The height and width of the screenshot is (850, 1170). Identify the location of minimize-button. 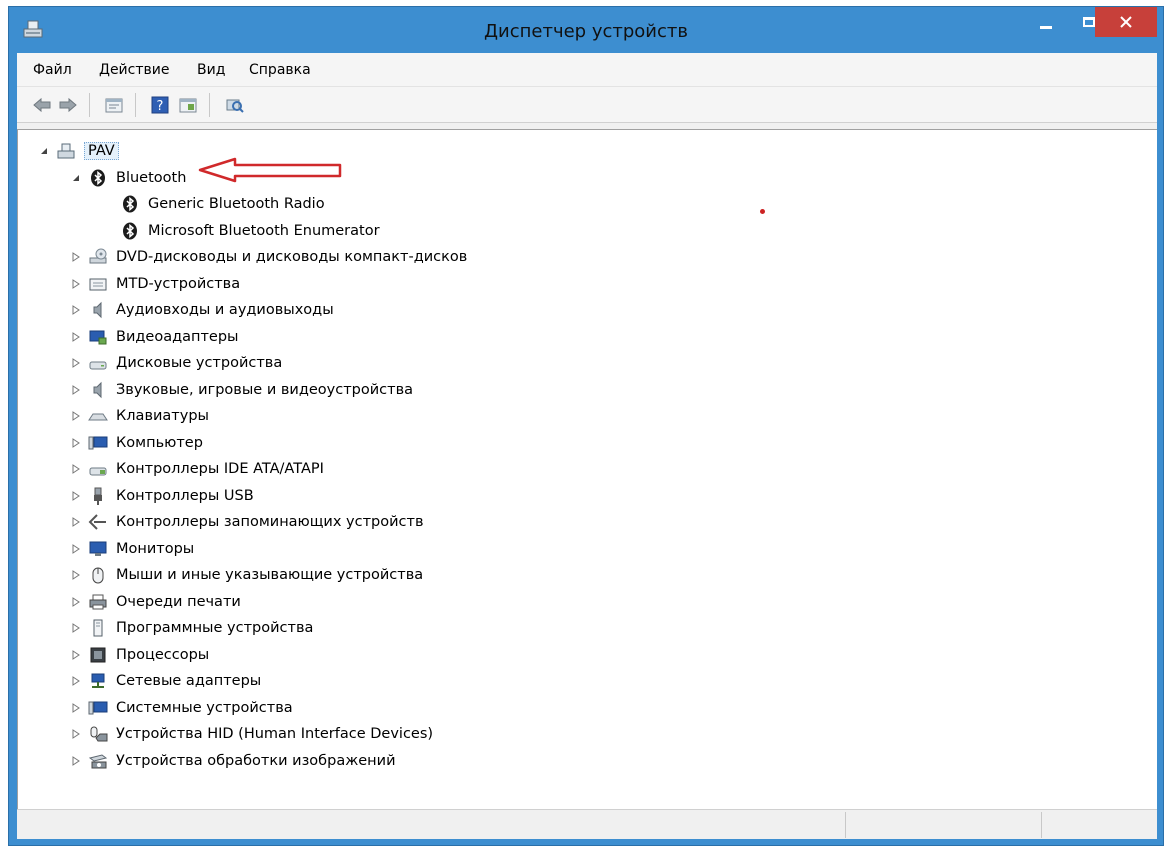
(1046, 22).